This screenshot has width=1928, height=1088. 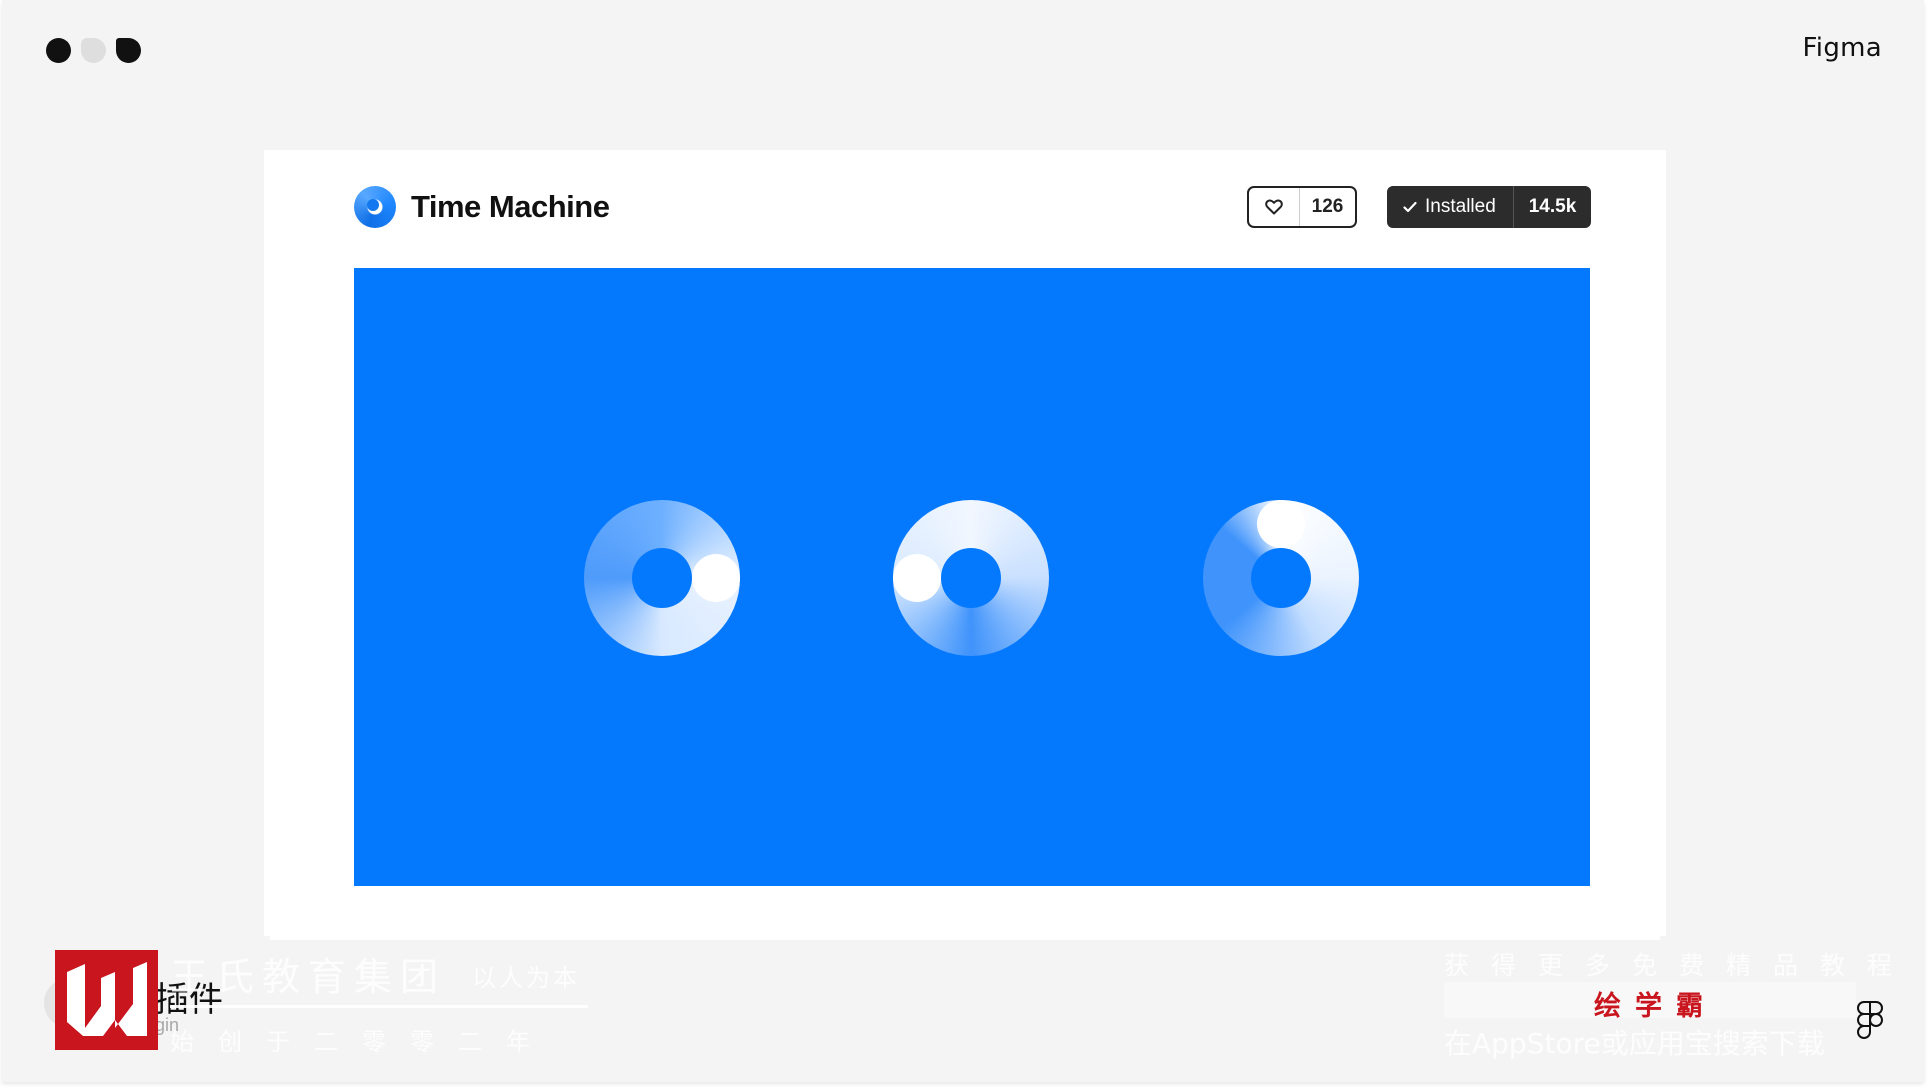 I want to click on plugin-title: Time Machine, so click(x=510, y=206).